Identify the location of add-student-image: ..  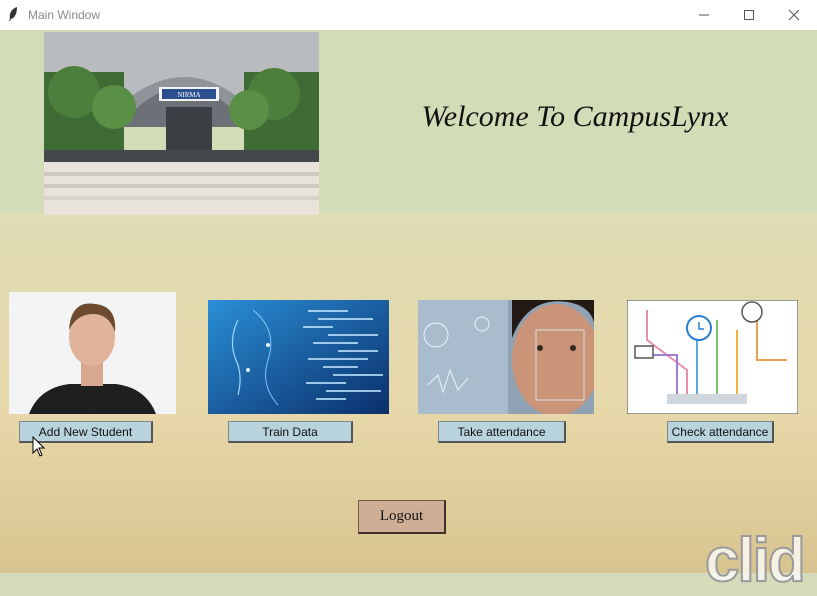
(92, 353).